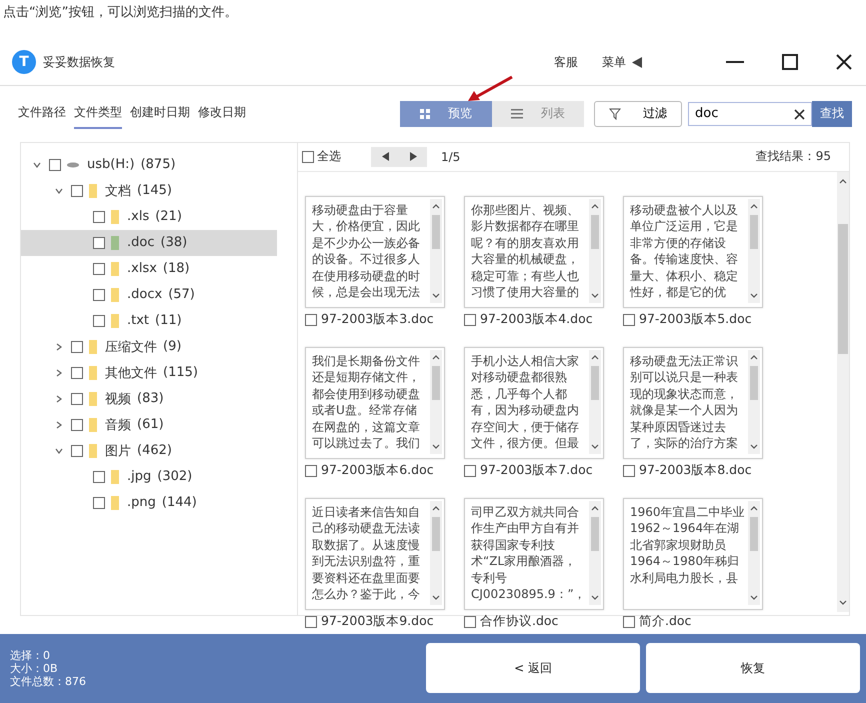  I want to click on file-count: (145), so click(154, 190).